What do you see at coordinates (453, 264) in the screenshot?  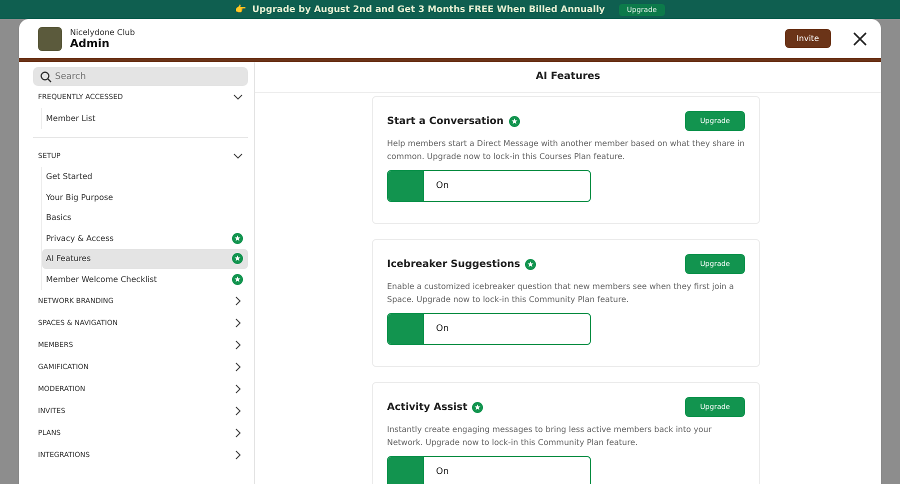 I see `feature-title: Icebreaker Suggestions` at bounding box center [453, 264].